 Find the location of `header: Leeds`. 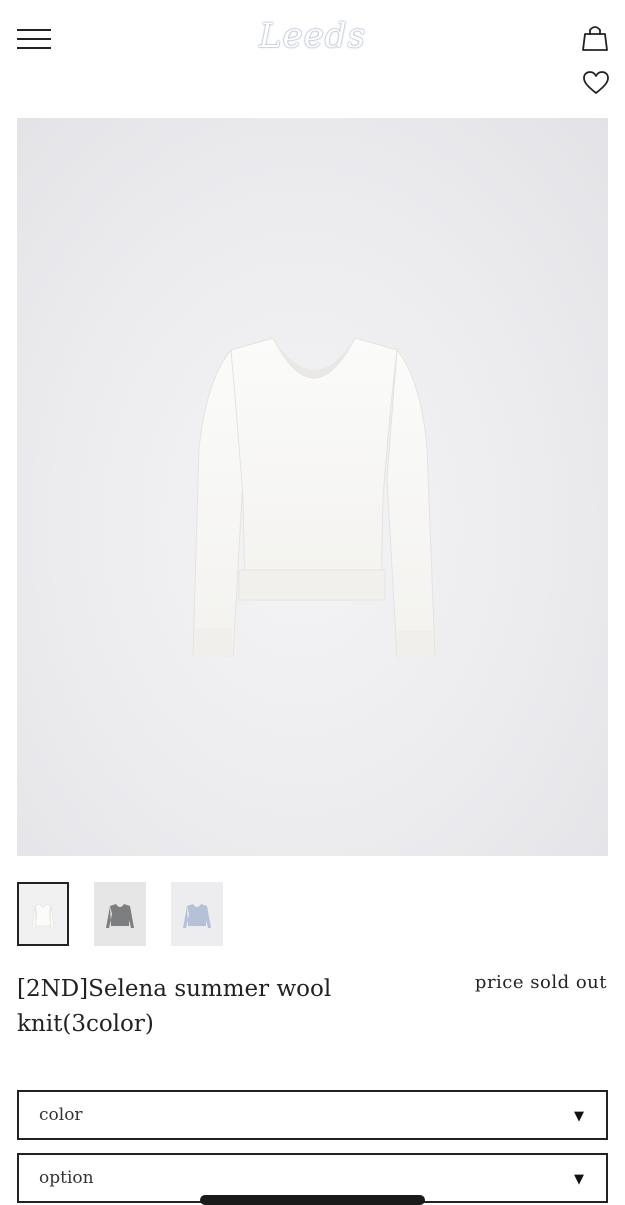

header: Leeds is located at coordinates (312, 55).